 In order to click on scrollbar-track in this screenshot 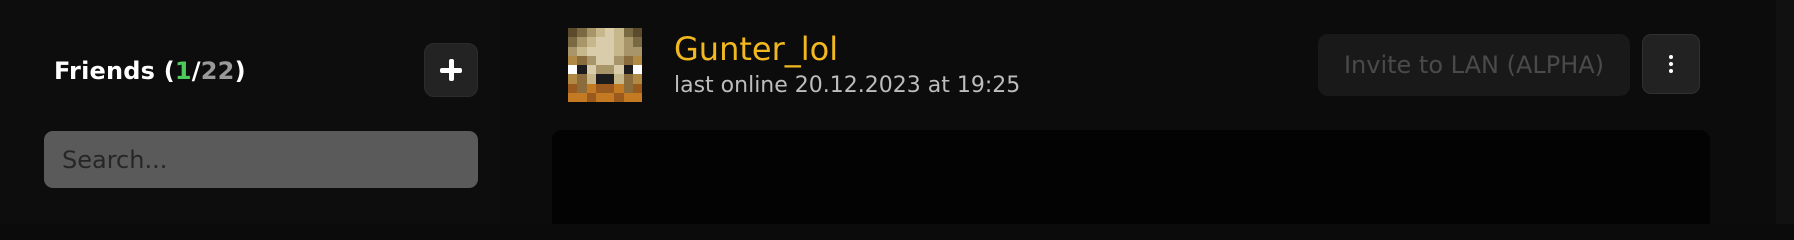, I will do `click(1785, 112)`.